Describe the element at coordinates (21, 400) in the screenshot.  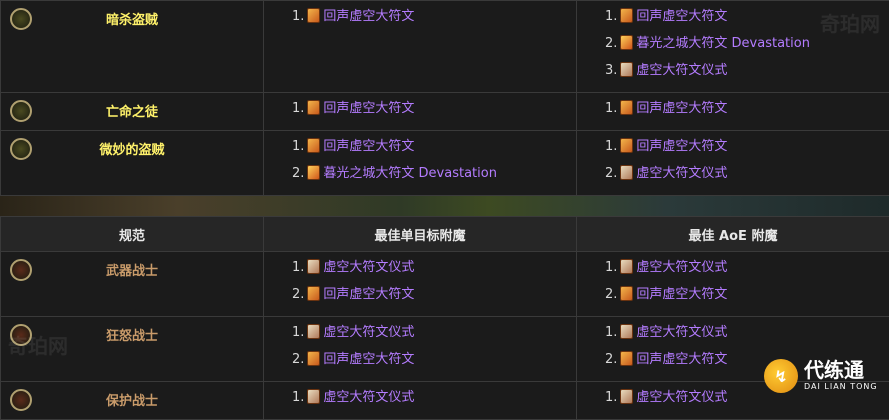
I see `shield-icon` at that location.